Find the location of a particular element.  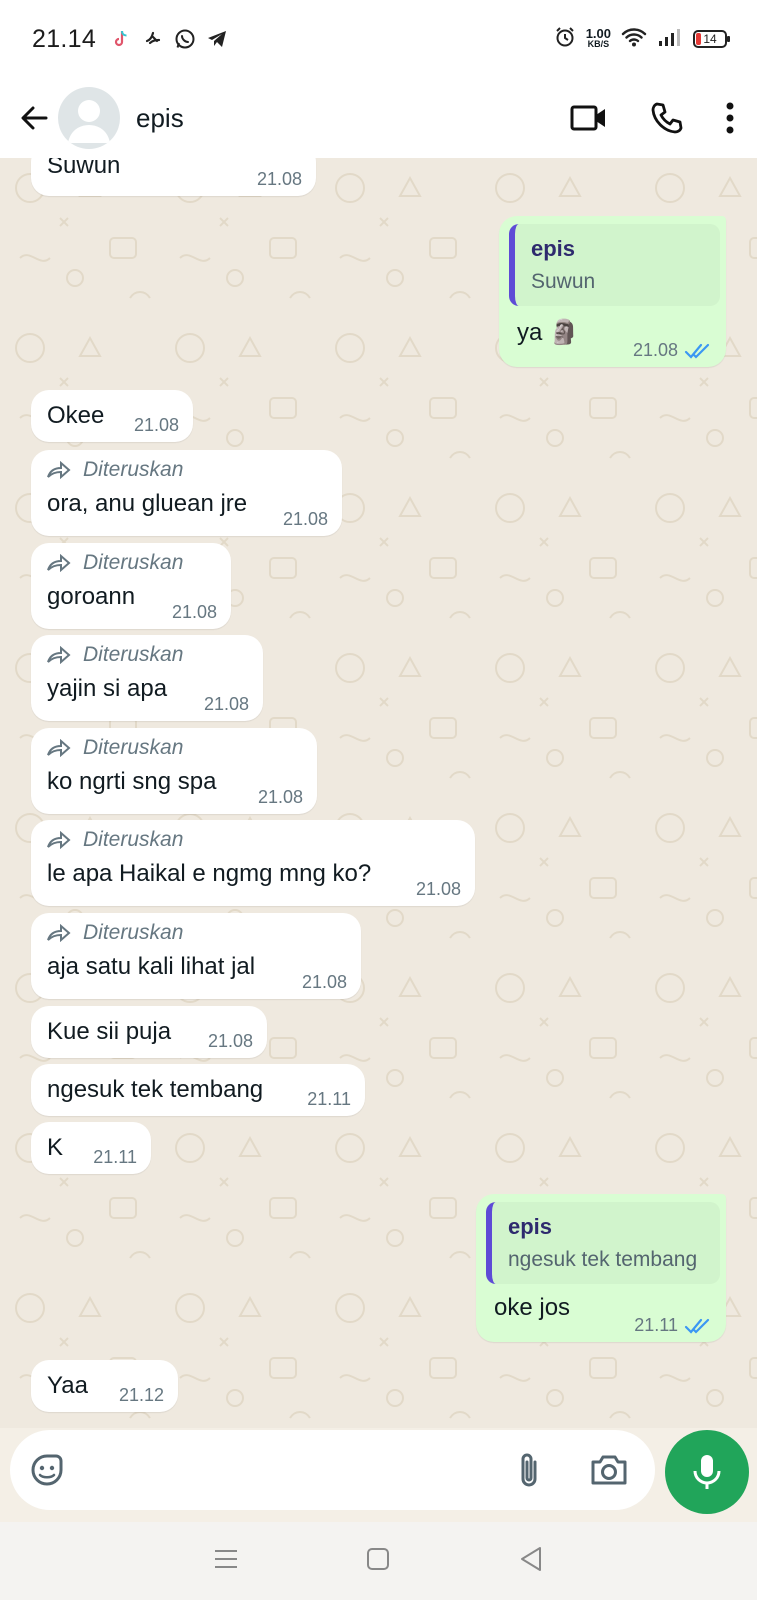

message-forwarded: Diteruskan aja satu kali lihat jal 21.08 is located at coordinates (196, 956).